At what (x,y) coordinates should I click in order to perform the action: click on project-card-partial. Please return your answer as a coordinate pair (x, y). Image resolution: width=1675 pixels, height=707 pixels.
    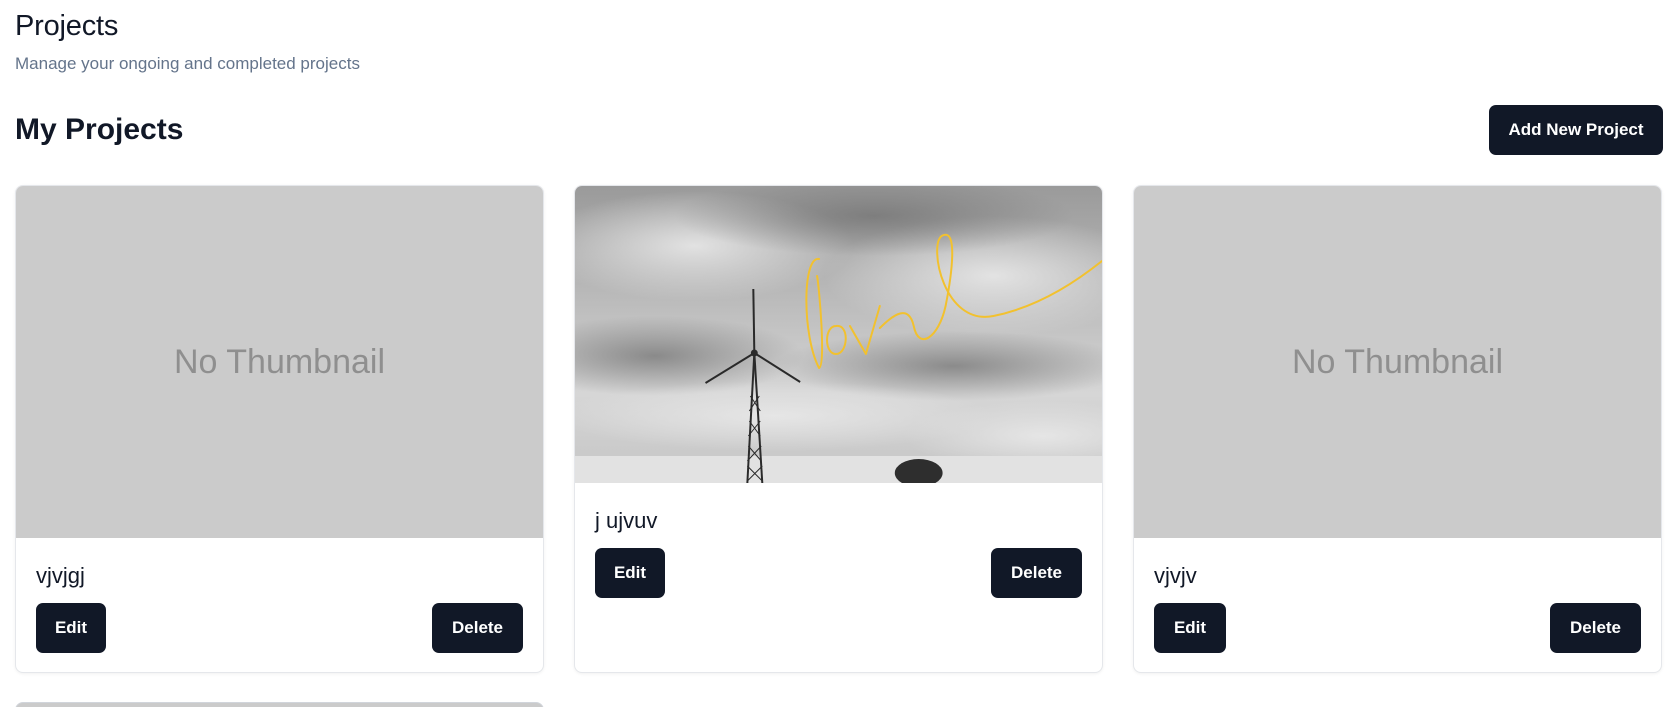
    Looking at the image, I should click on (279, 704).